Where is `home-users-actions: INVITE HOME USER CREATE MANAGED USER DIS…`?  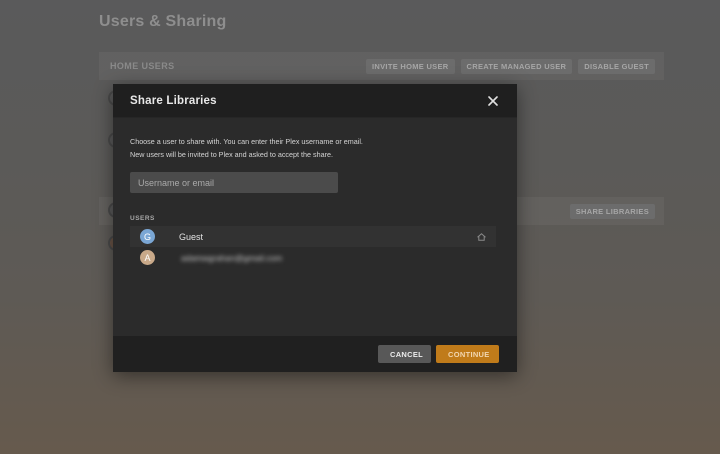
home-users-actions: INVITE HOME USER CREATE MANAGED USER DIS… is located at coordinates (510, 66).